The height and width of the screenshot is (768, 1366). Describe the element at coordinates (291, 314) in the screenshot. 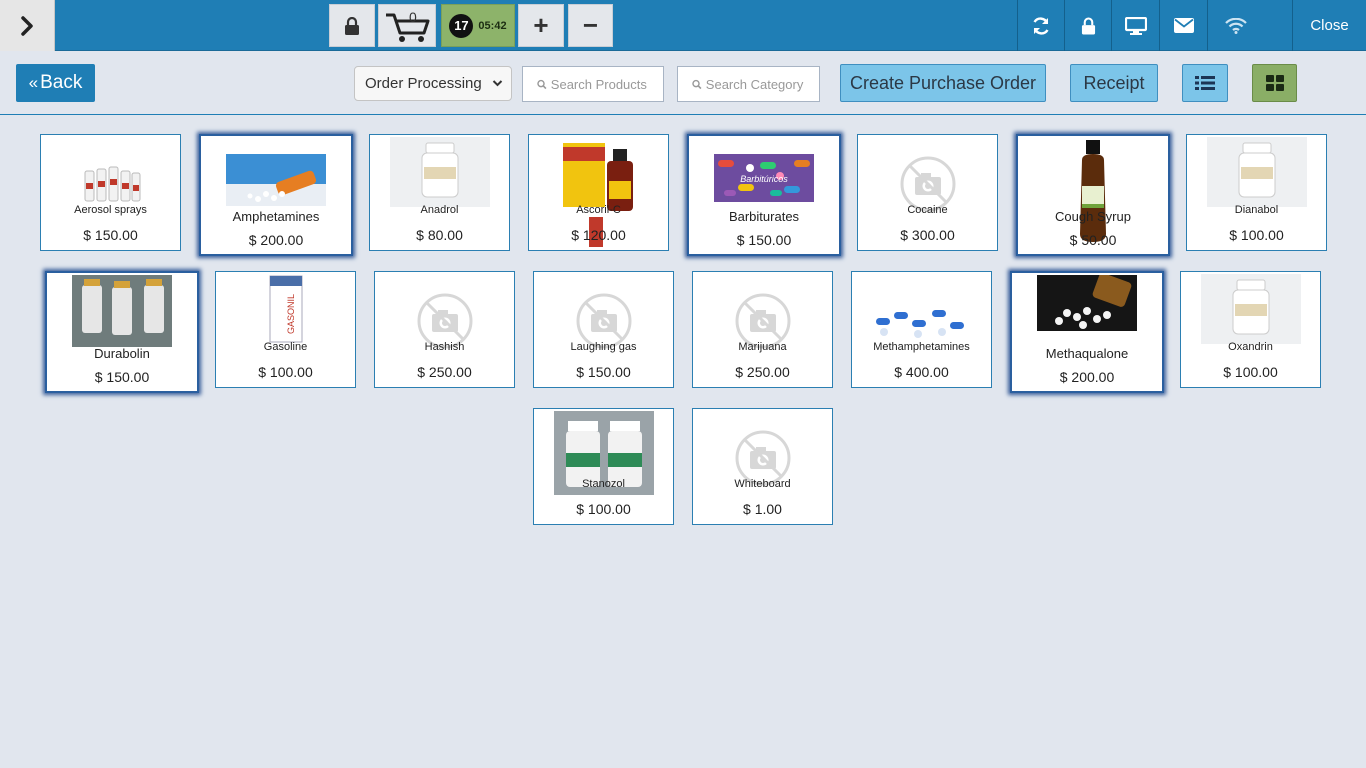

I see `svg-text: GASONIL` at that location.